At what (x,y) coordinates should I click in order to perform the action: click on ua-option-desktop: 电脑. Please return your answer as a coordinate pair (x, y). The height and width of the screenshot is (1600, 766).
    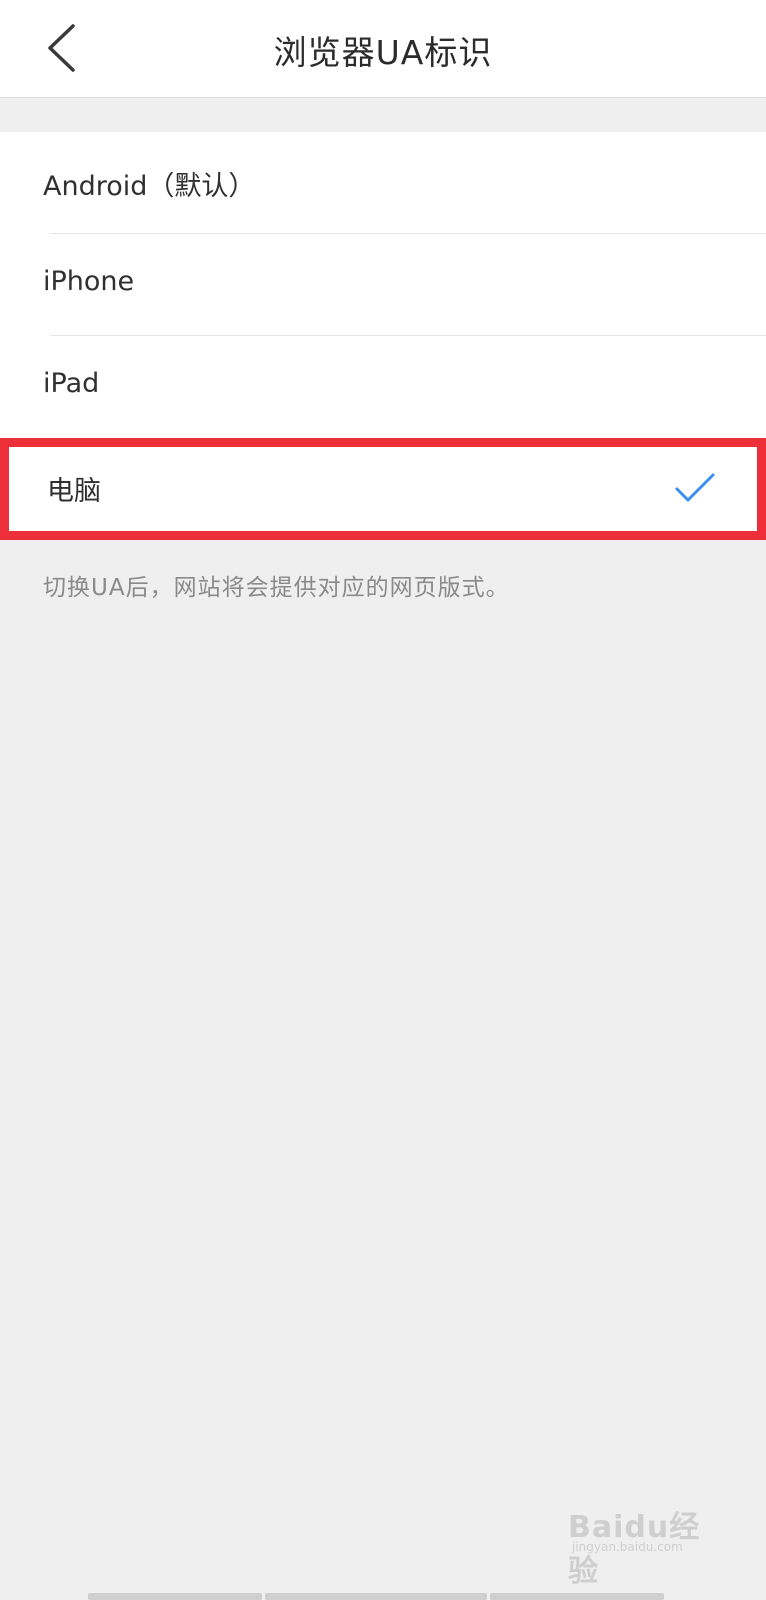
    Looking at the image, I should click on (383, 489).